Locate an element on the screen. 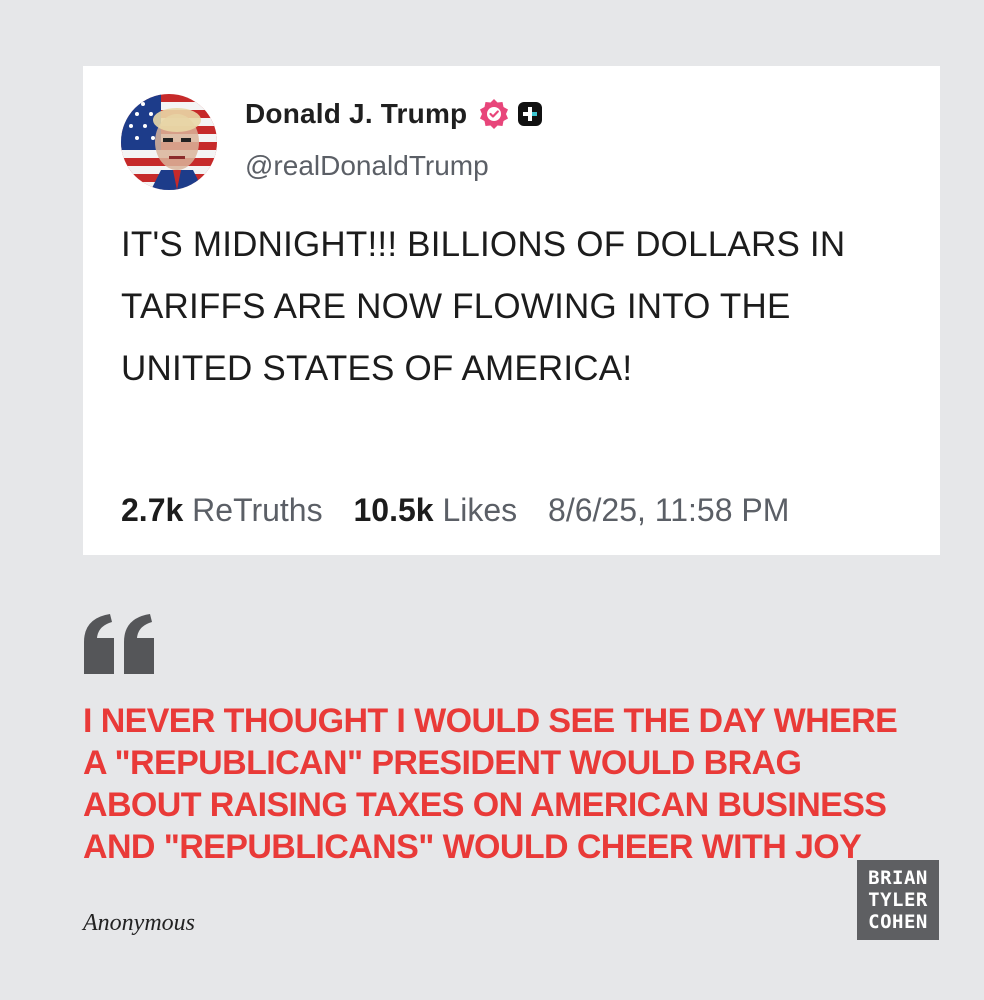 The image size is (984, 1000). logo-line-2: TYLER is located at coordinates (898, 900).